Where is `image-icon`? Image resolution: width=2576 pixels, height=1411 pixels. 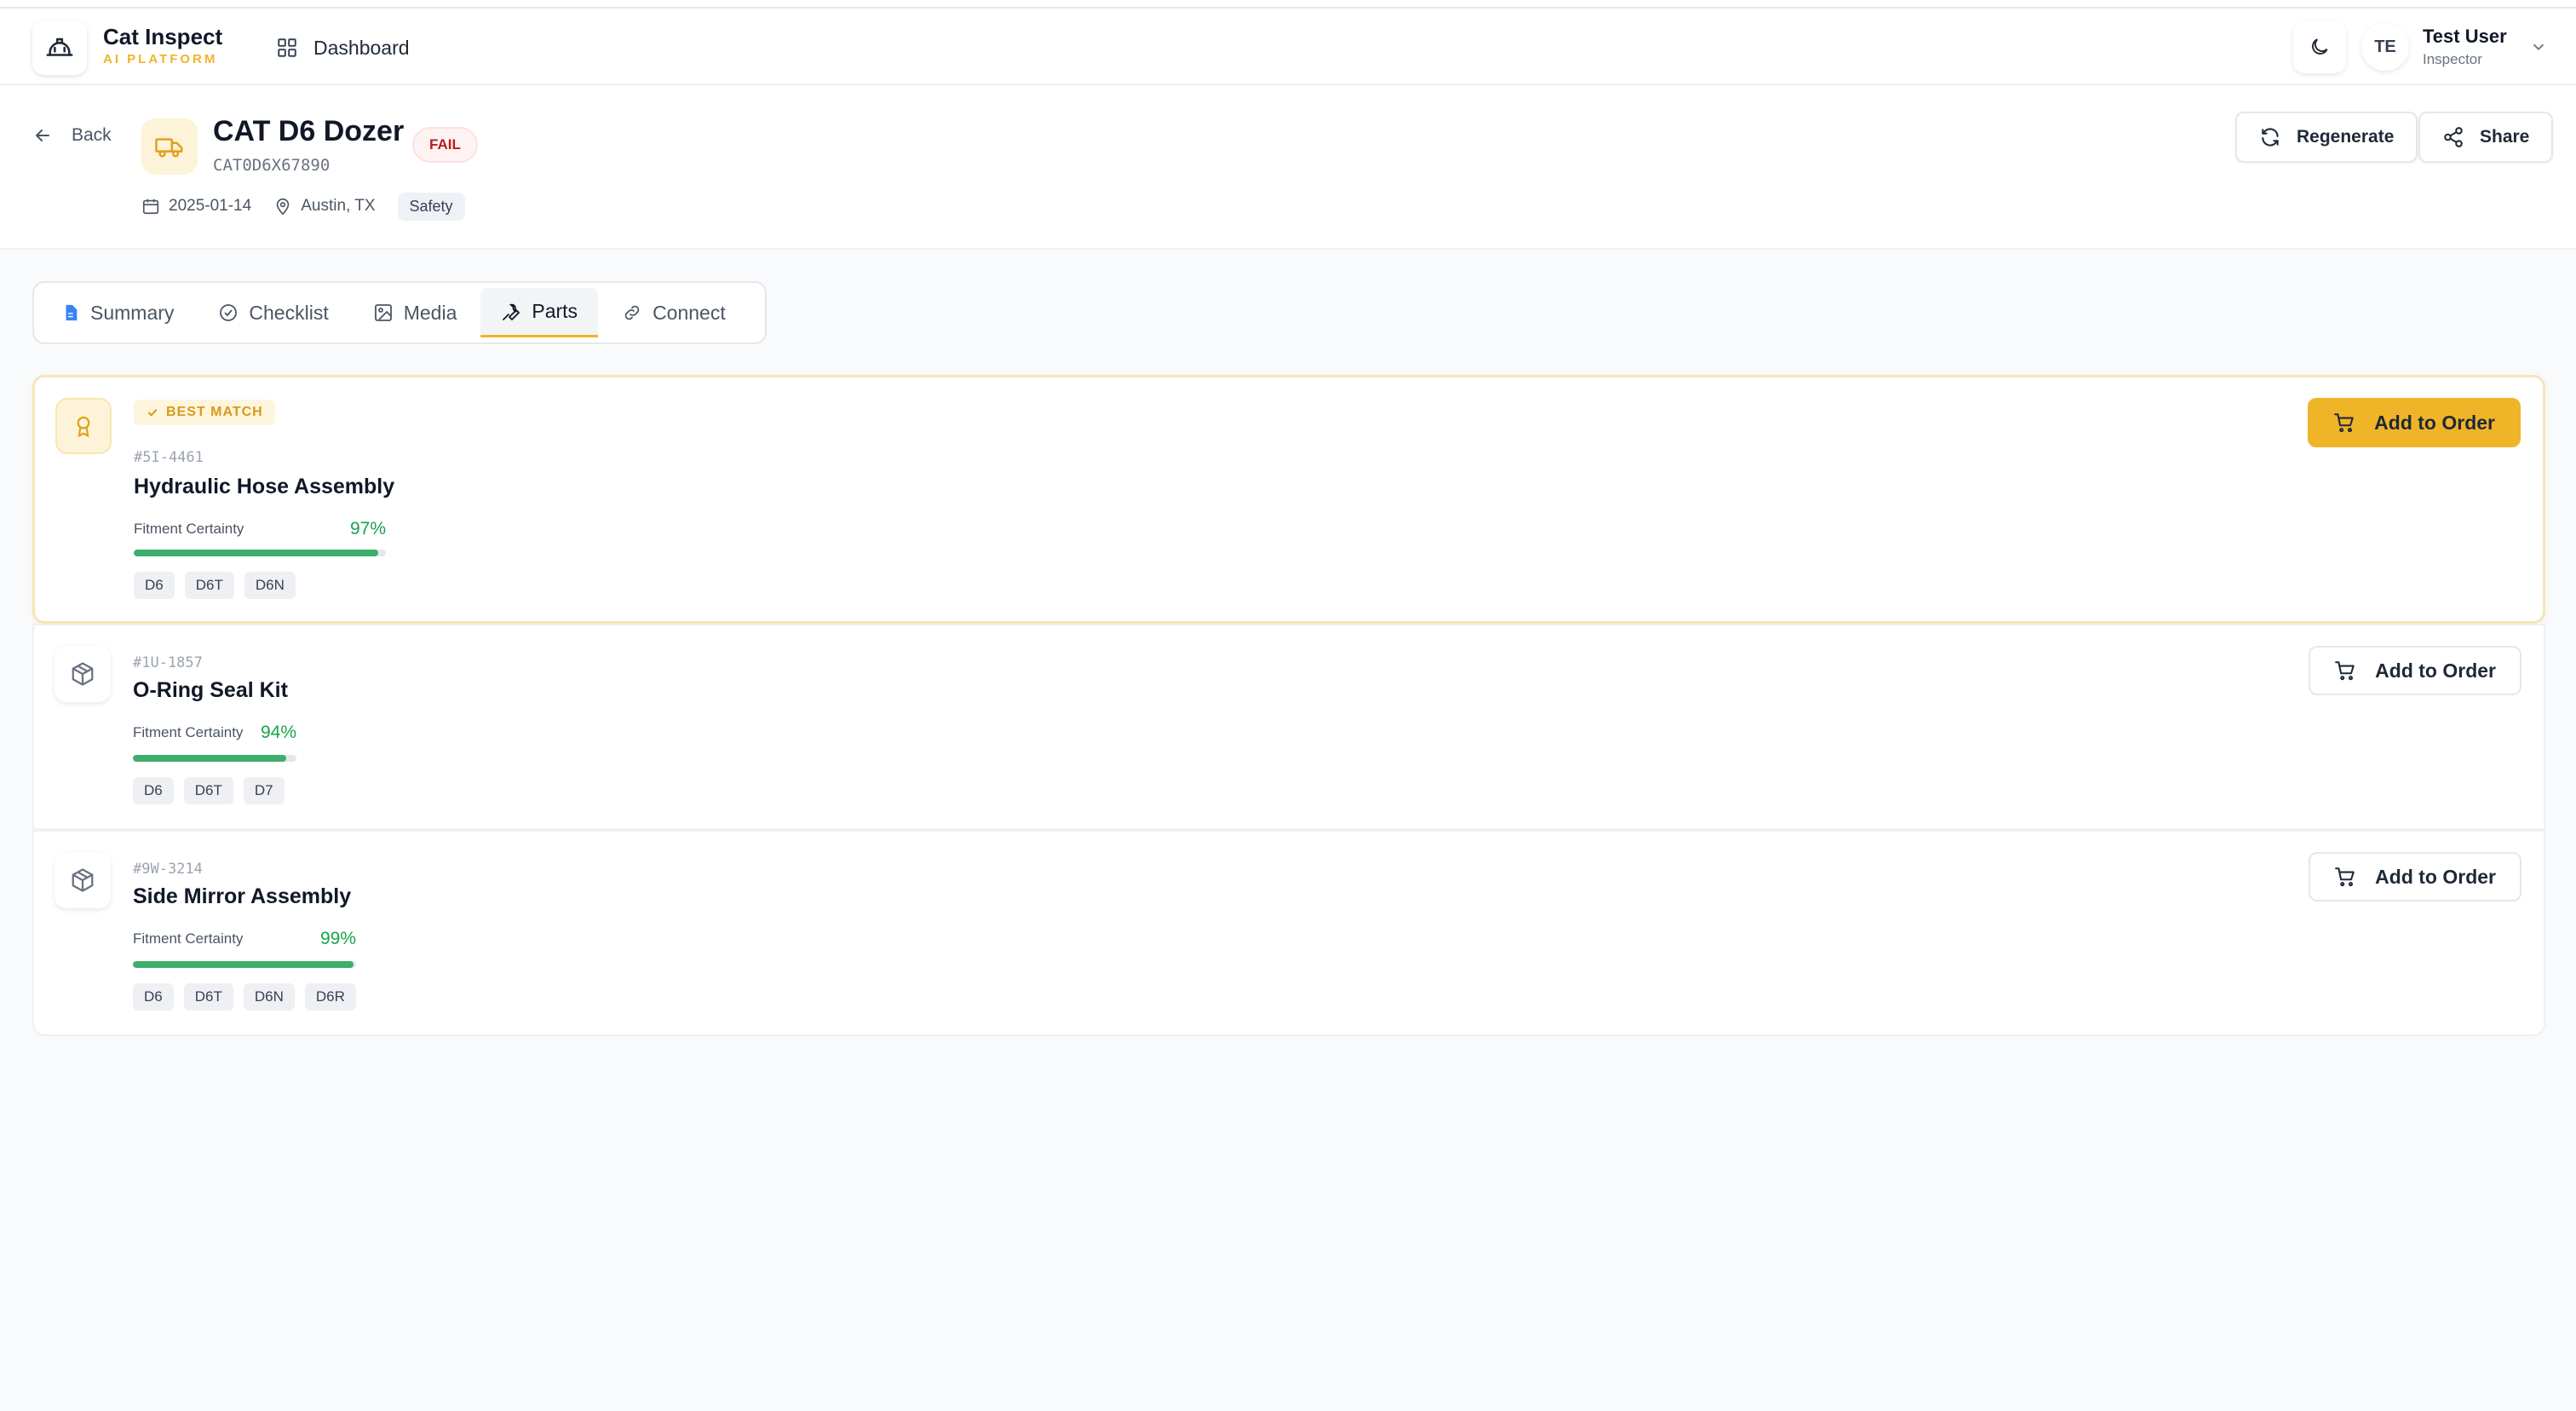 image-icon is located at coordinates (383, 312).